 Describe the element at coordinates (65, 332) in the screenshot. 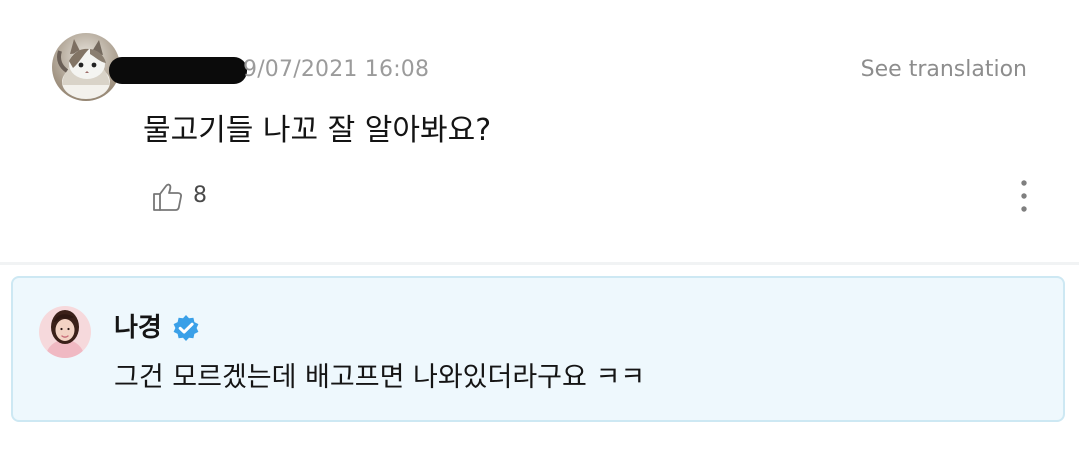

I see `artist-avatar` at that location.